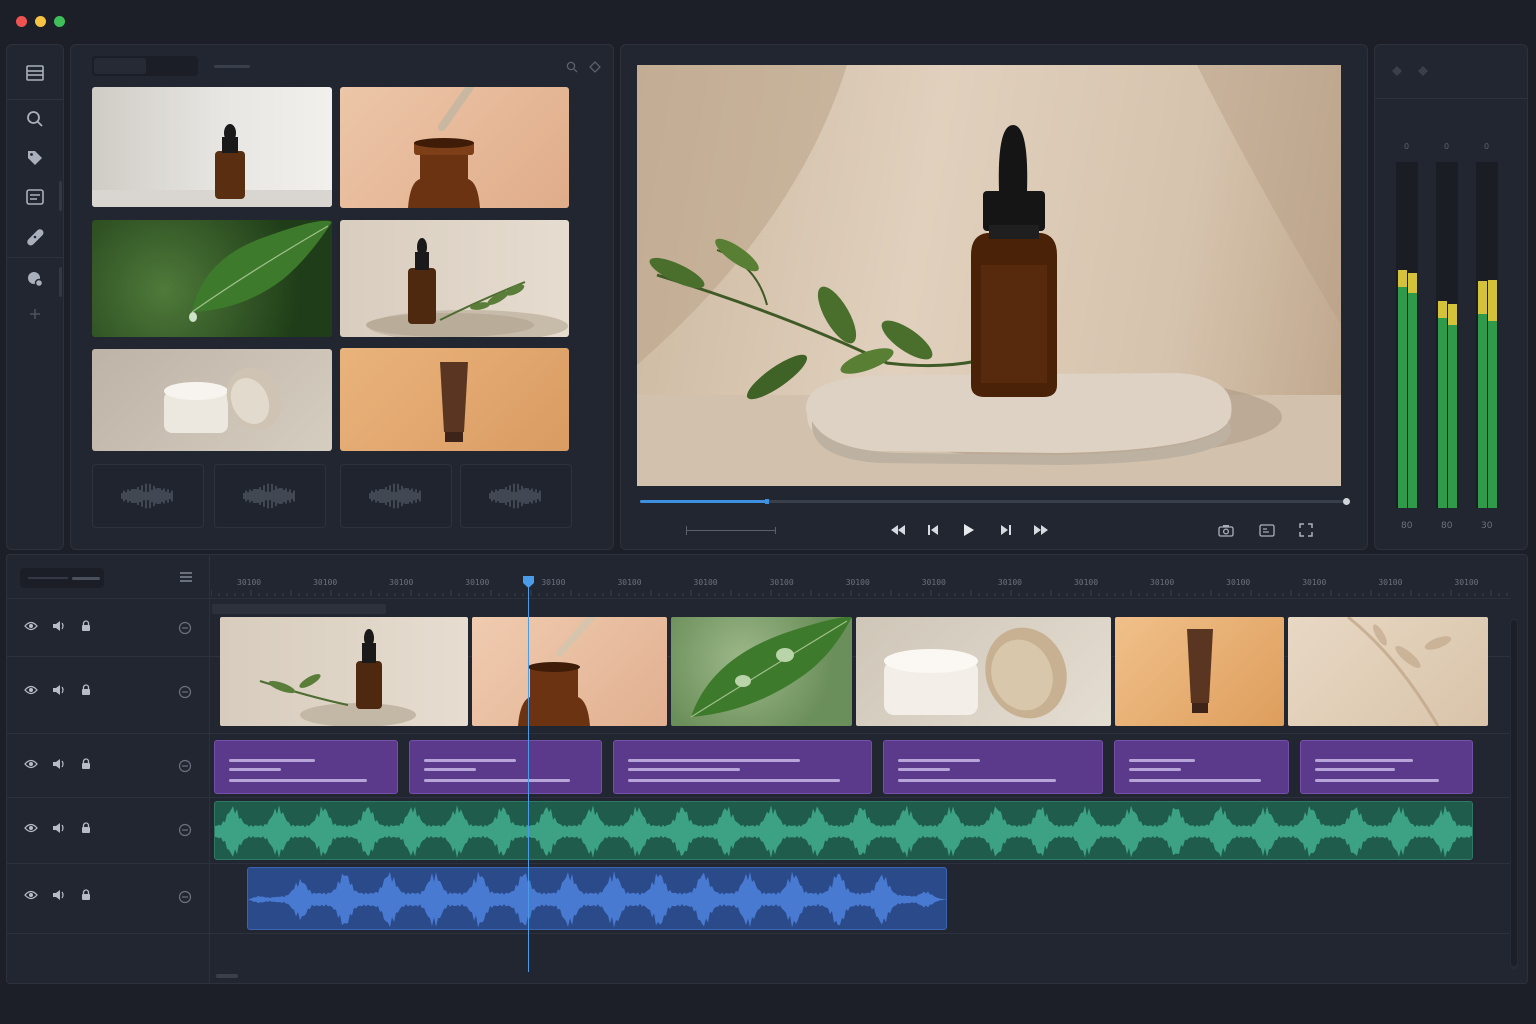 This screenshot has width=1536, height=1024. What do you see at coordinates (35, 237) in the screenshot?
I see `bandage-icon` at bounding box center [35, 237].